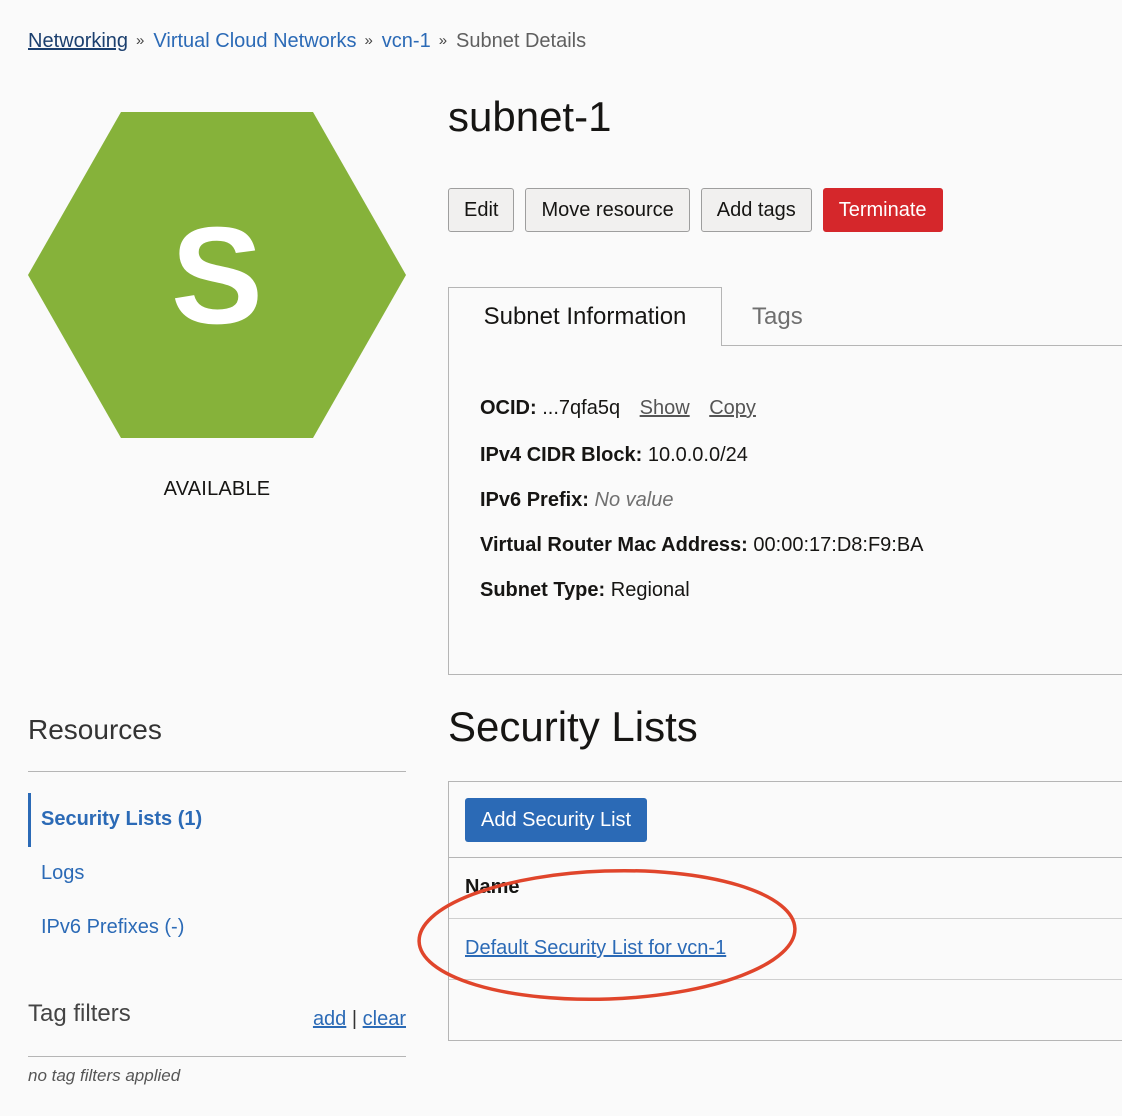 Image resolution: width=1122 pixels, height=1116 pixels. I want to click on cidr-row: IPv4 CIDR Block: 10.0.0.0/24, so click(614, 455).